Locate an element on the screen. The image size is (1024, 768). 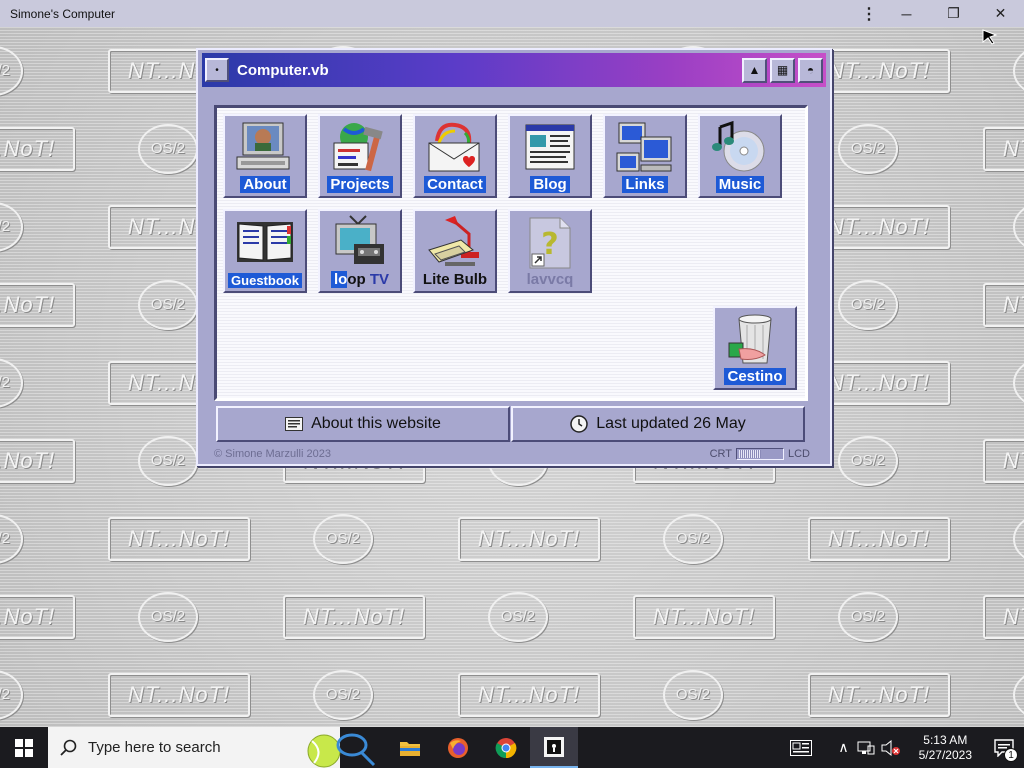
last-updated-button: Last updated 26 May is located at coordinates (658, 424).